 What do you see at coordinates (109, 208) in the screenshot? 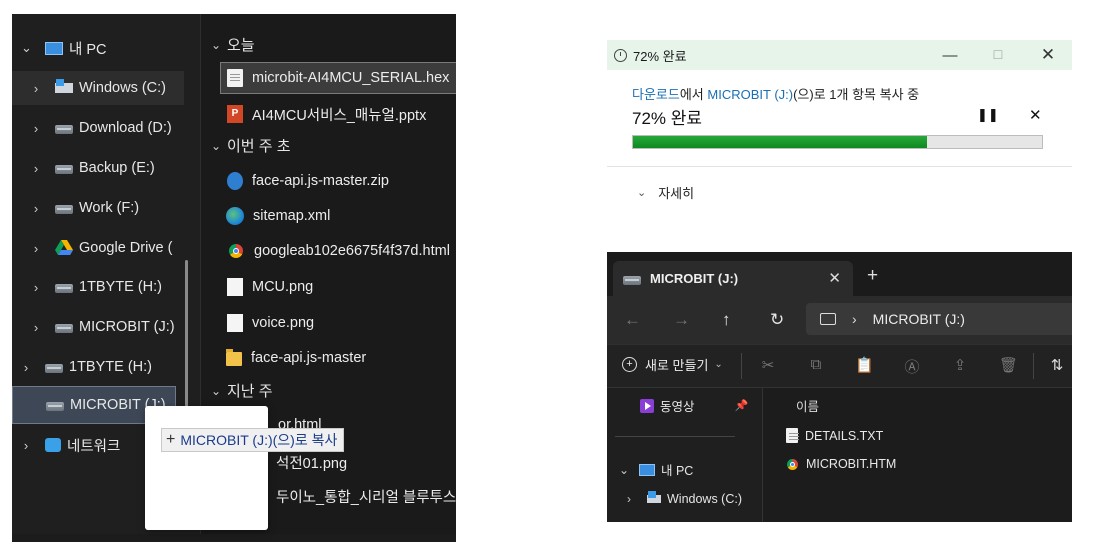
I see `nav-item-label: Work (F:)` at bounding box center [109, 208].